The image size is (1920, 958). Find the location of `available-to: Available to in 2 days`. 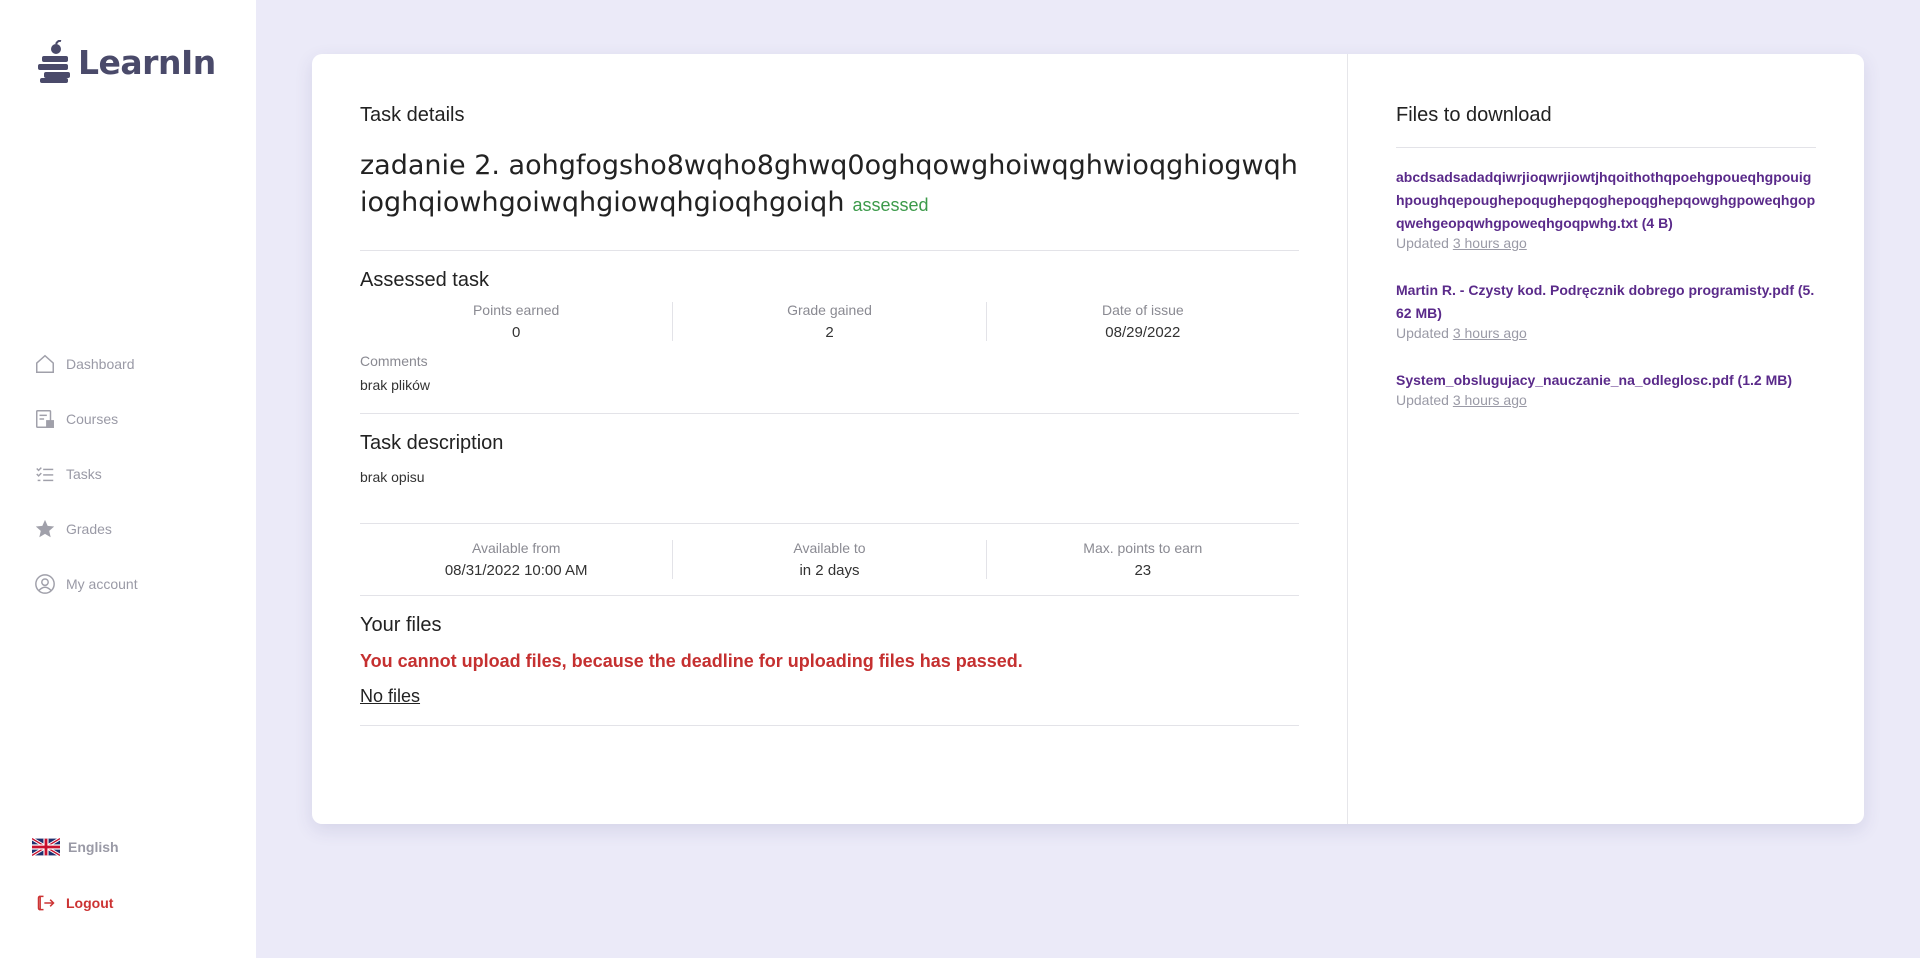

available-to: Available to in 2 days is located at coordinates (830, 559).